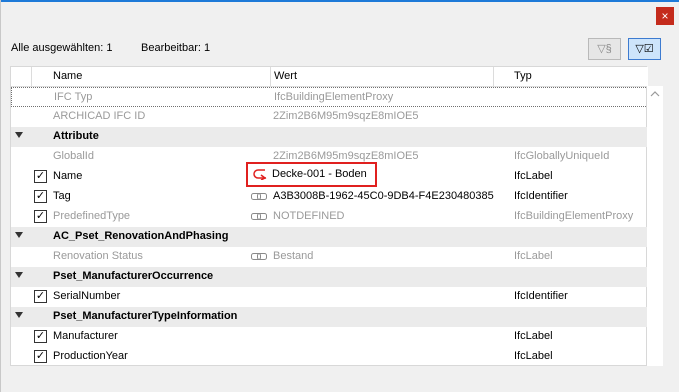 This screenshot has width=679, height=392. Describe the element at coordinates (329, 237) in the screenshot. I see `group-row: AC_Pset_RenovationAndPhasing` at that location.